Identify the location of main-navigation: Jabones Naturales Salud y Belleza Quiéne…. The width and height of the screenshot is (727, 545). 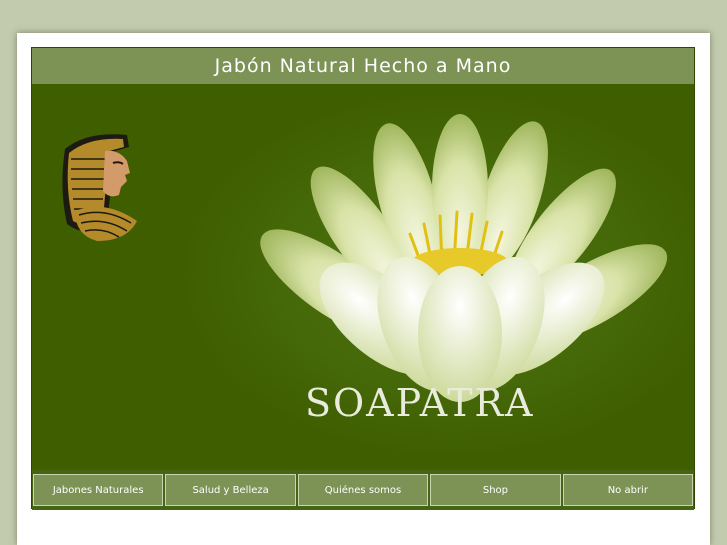
(363, 490).